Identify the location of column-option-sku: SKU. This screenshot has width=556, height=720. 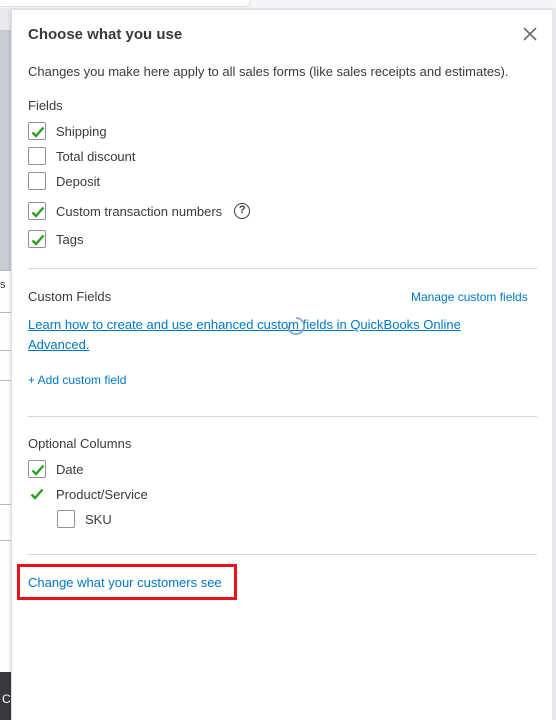
(84, 519).